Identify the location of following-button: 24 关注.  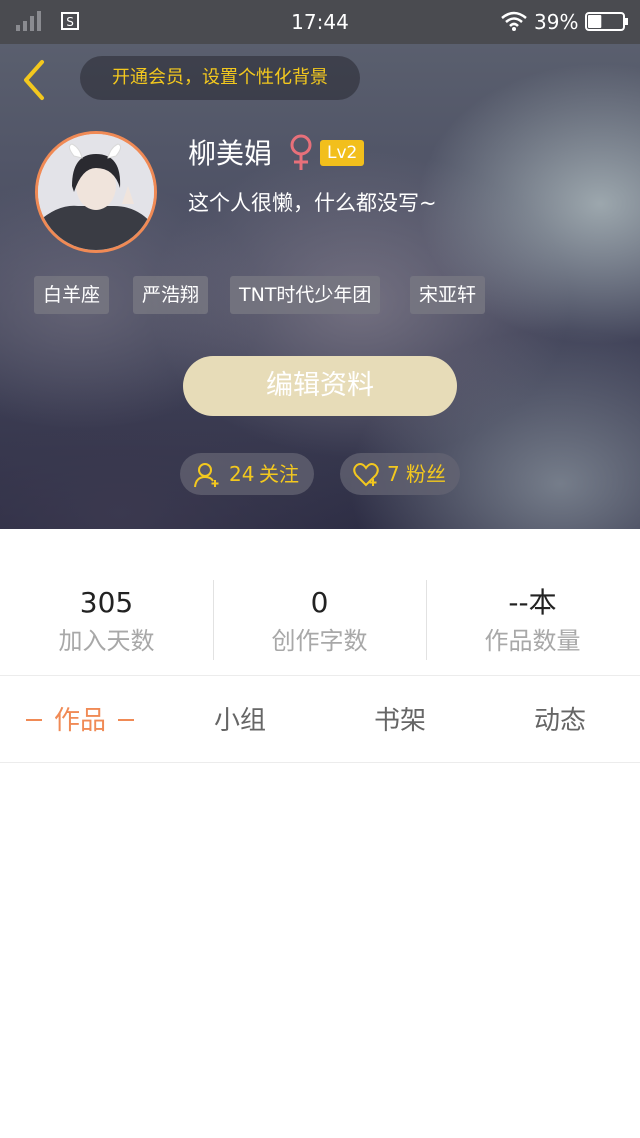
(247, 474).